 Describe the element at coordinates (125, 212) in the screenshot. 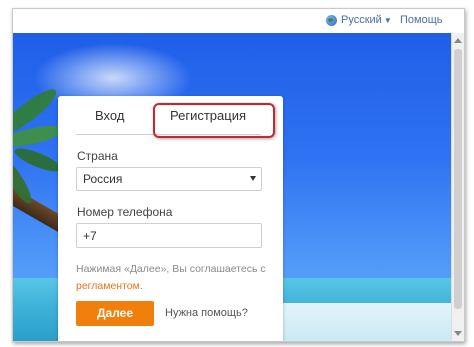

I see `phone-label: Номер телефона` at that location.